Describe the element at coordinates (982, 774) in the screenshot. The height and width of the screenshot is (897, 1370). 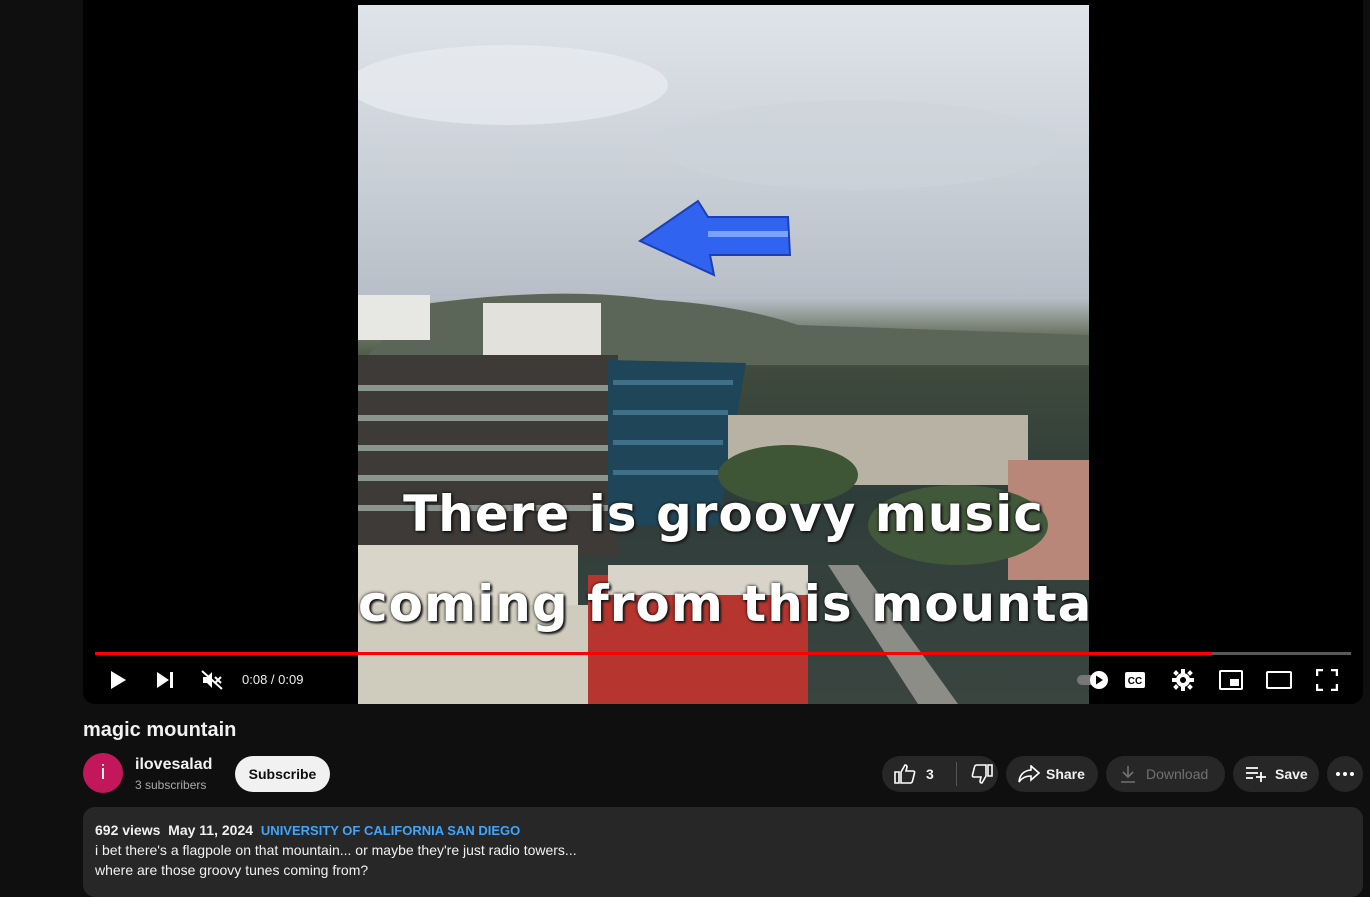
I see `thumbs-down-icon` at that location.